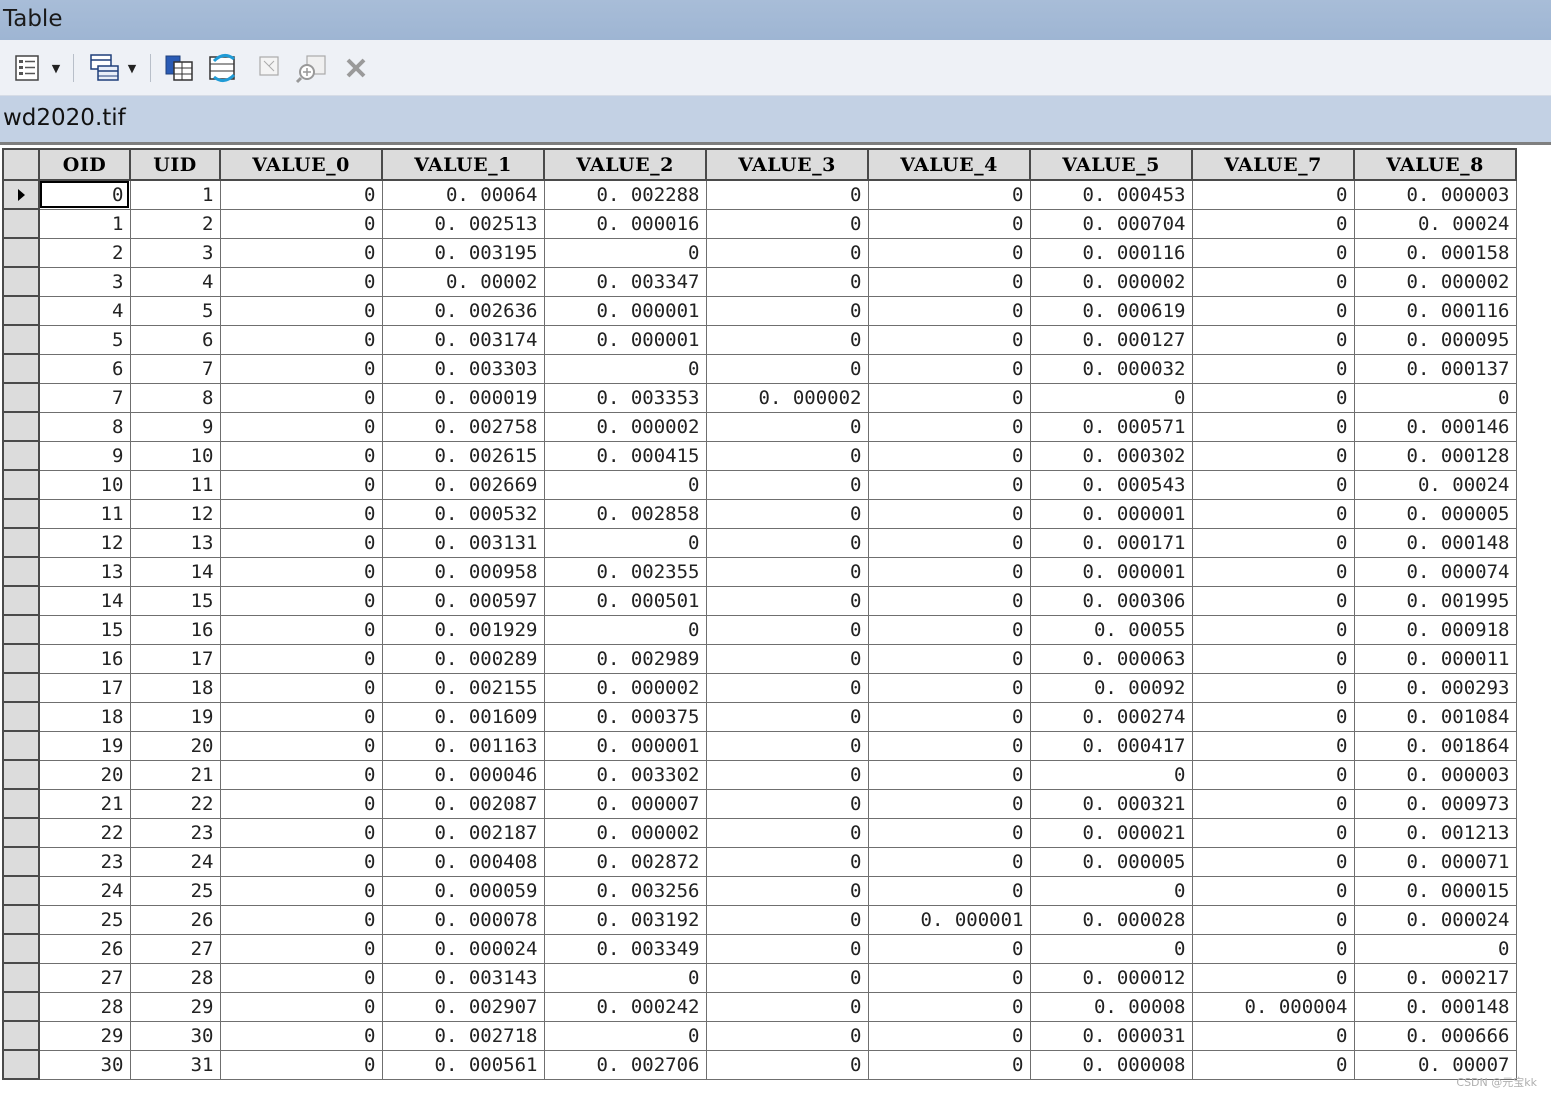 This screenshot has height=1098, width=1551. Describe the element at coordinates (1111, 339) in the screenshot. I see `table-cell: 0. 000127` at that location.